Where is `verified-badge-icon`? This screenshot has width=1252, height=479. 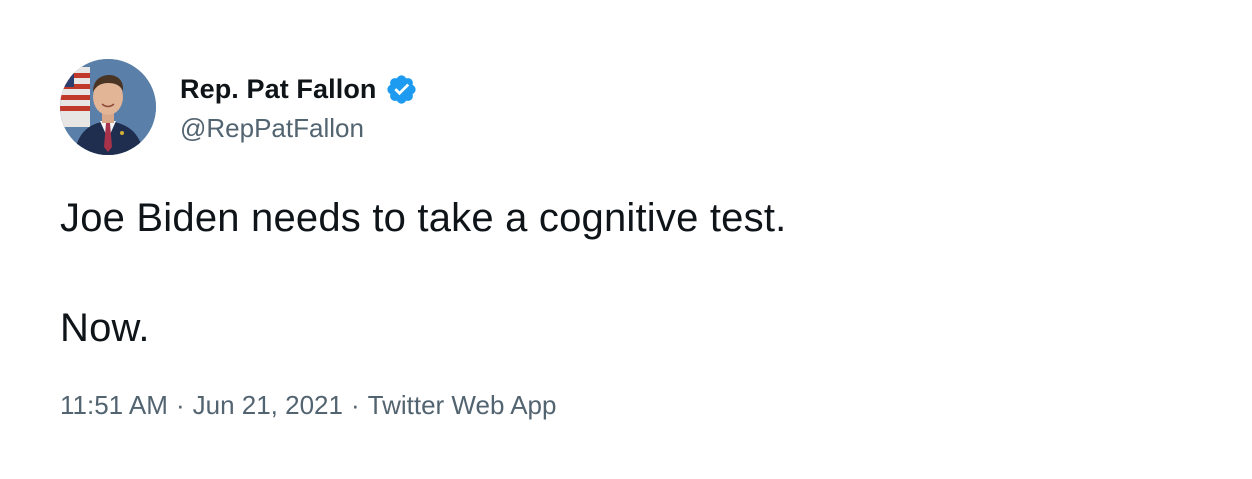
verified-badge-icon is located at coordinates (401, 89).